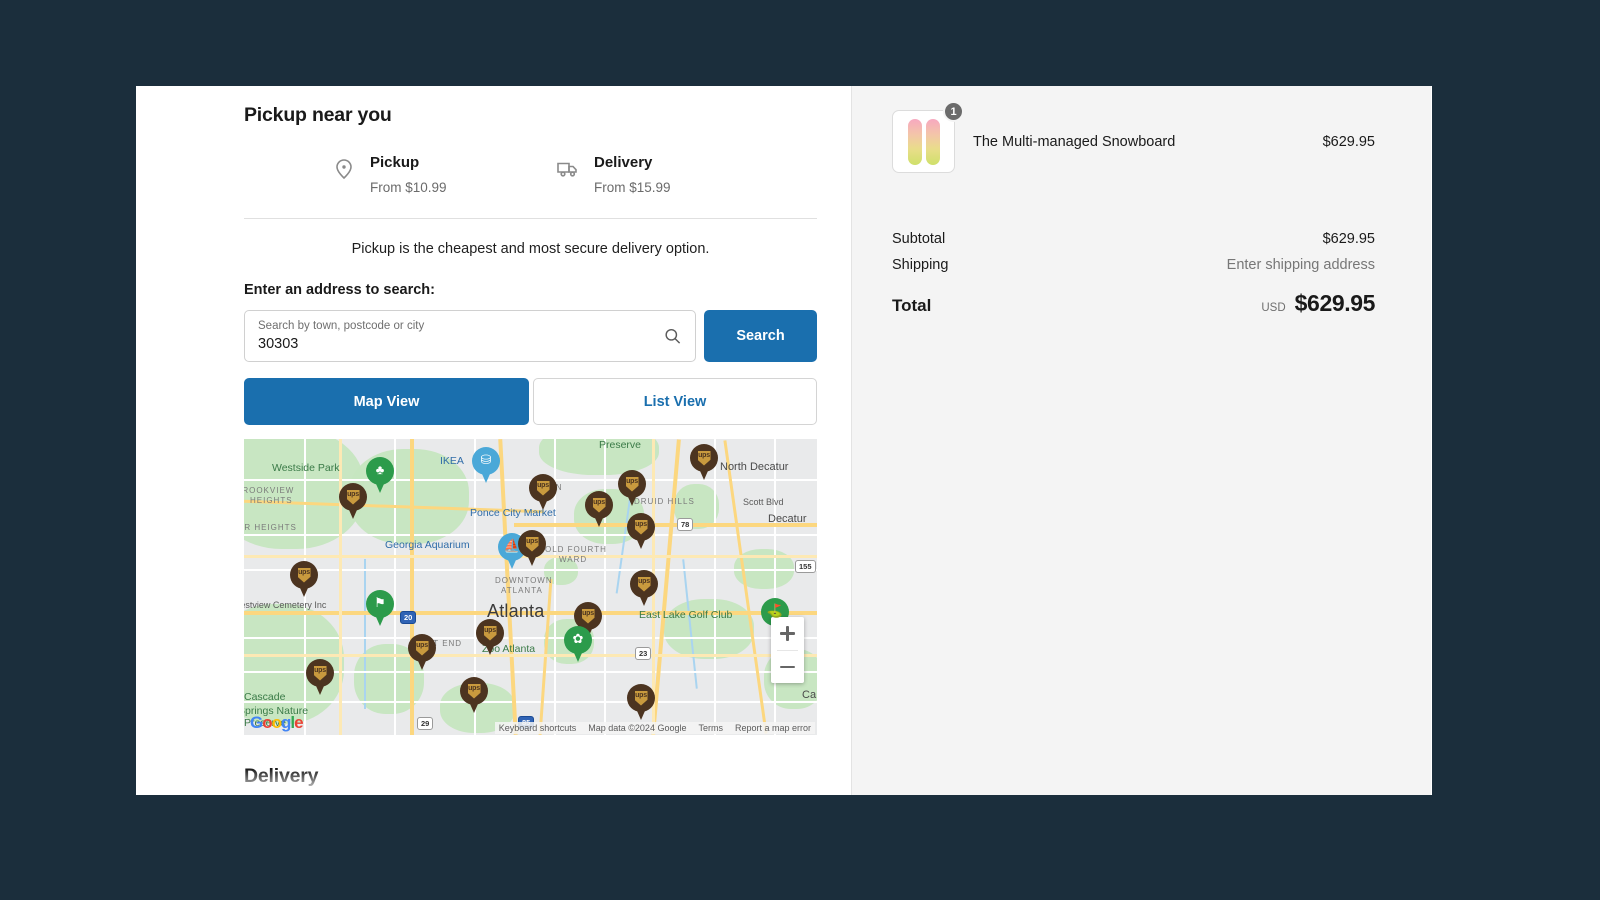  Describe the element at coordinates (763, 502) in the screenshot. I see `map-label: Scott Blvd` at that location.